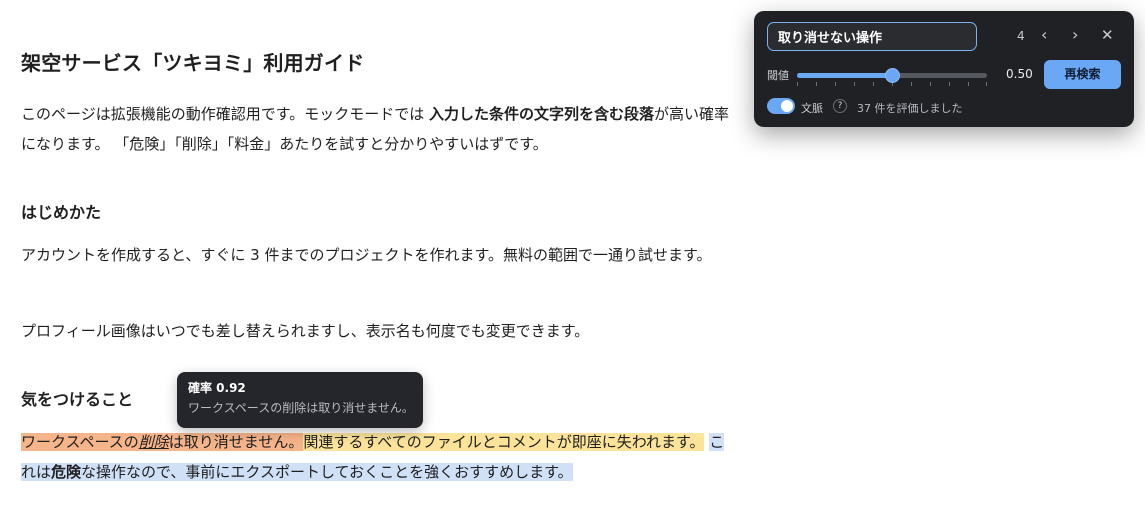  Describe the element at coordinates (1107, 35) in the screenshot. I see `close-icon: ✕` at that location.